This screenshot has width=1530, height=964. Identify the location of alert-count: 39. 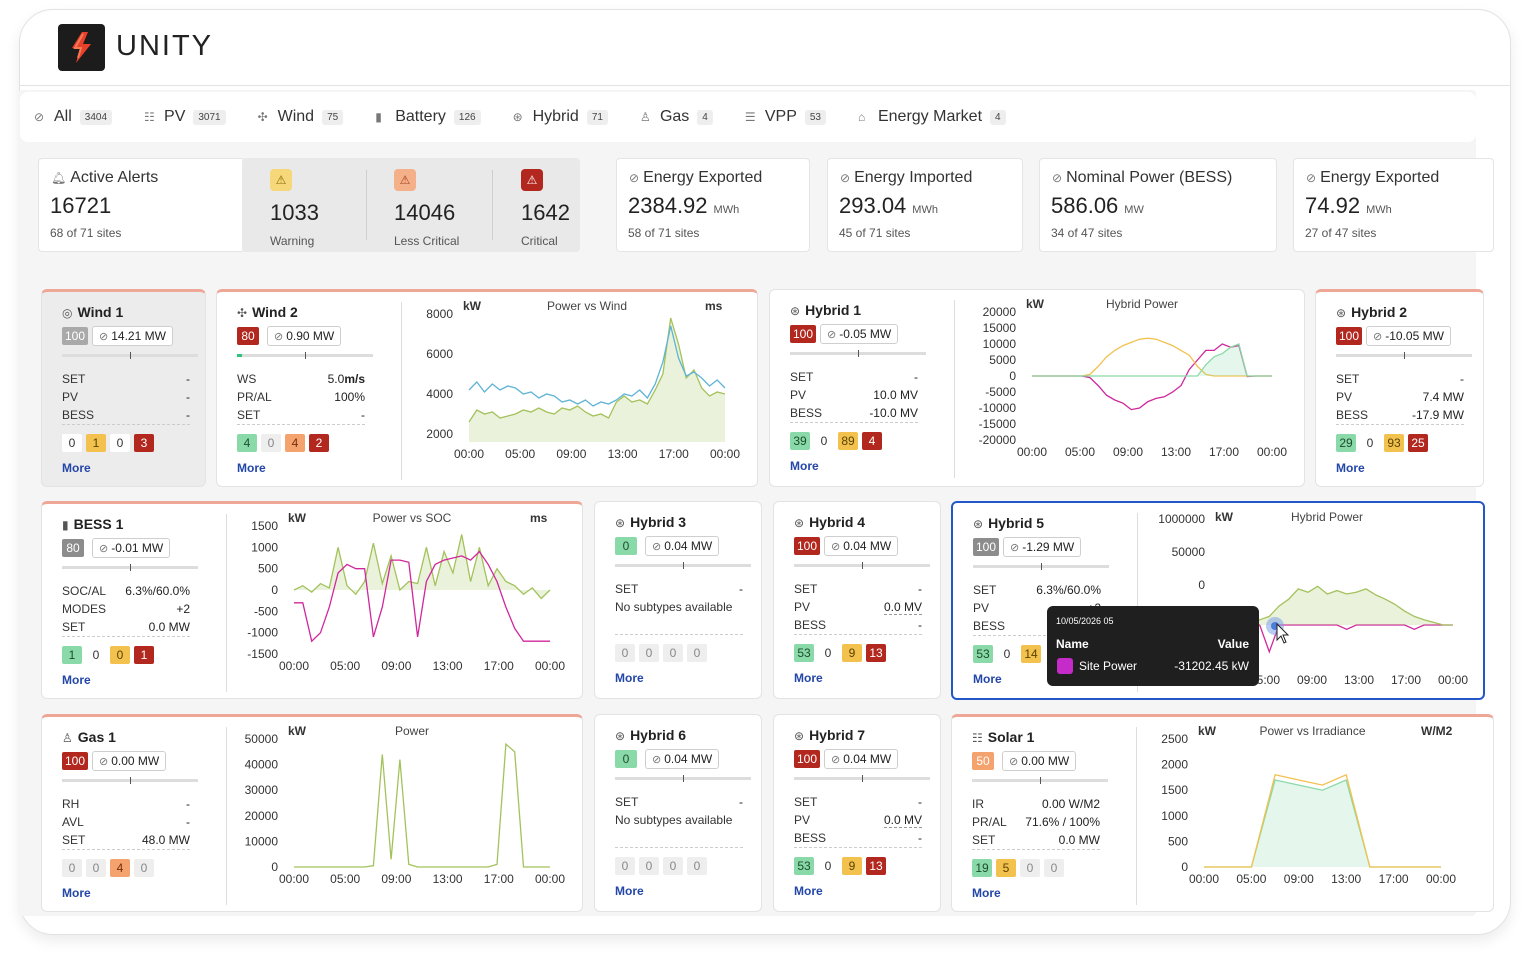
(800, 441).